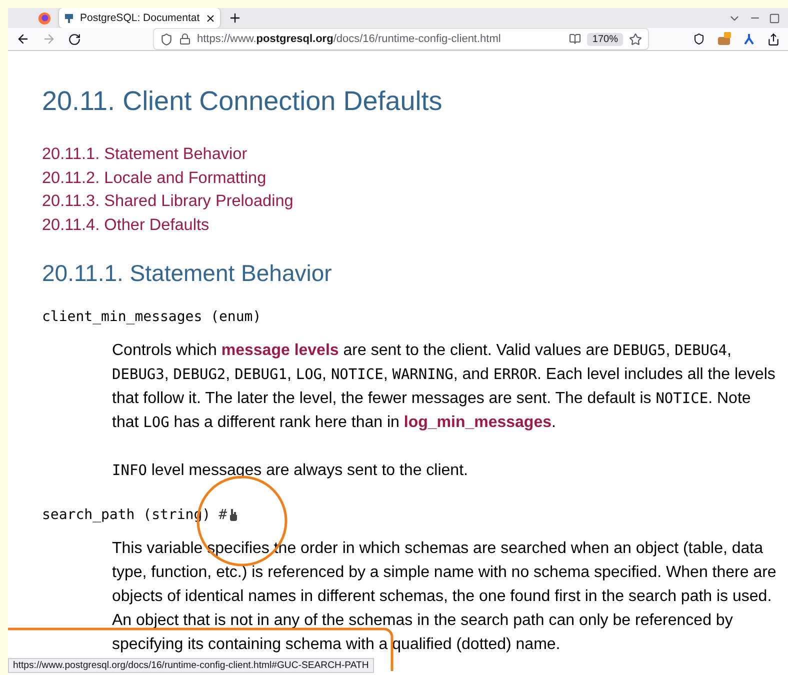  What do you see at coordinates (139, 18) in the screenshot?
I see `browser-tab: PostgreSQL: Documentat` at bounding box center [139, 18].